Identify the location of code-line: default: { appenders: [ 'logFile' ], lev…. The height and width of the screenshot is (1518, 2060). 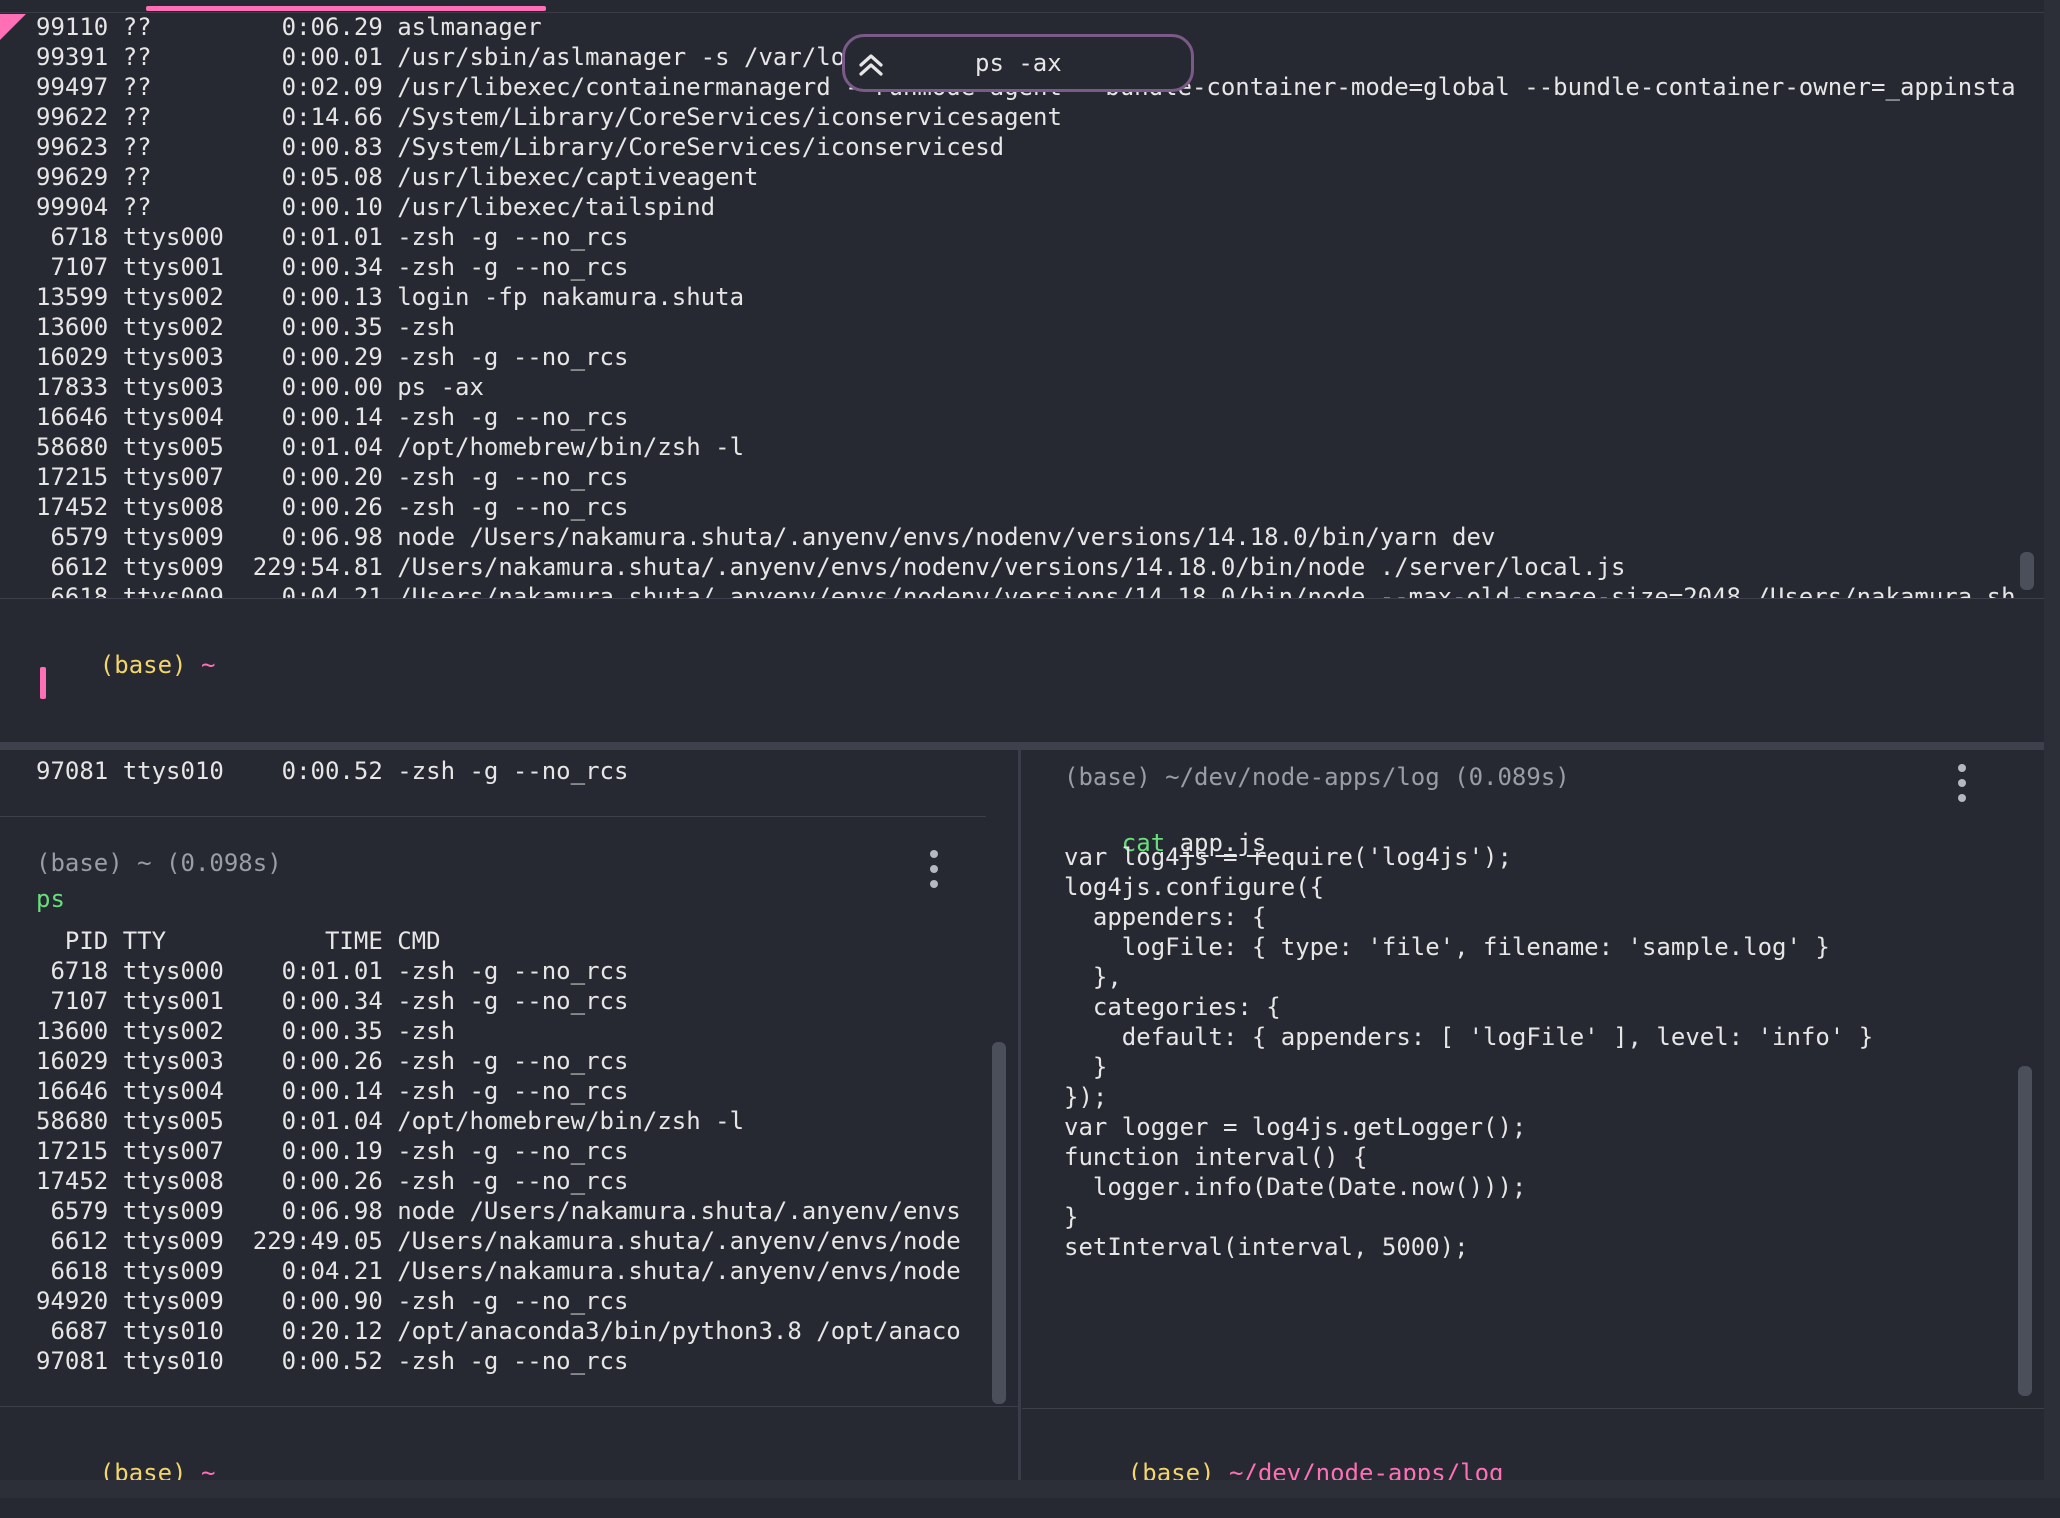
(1469, 1037).